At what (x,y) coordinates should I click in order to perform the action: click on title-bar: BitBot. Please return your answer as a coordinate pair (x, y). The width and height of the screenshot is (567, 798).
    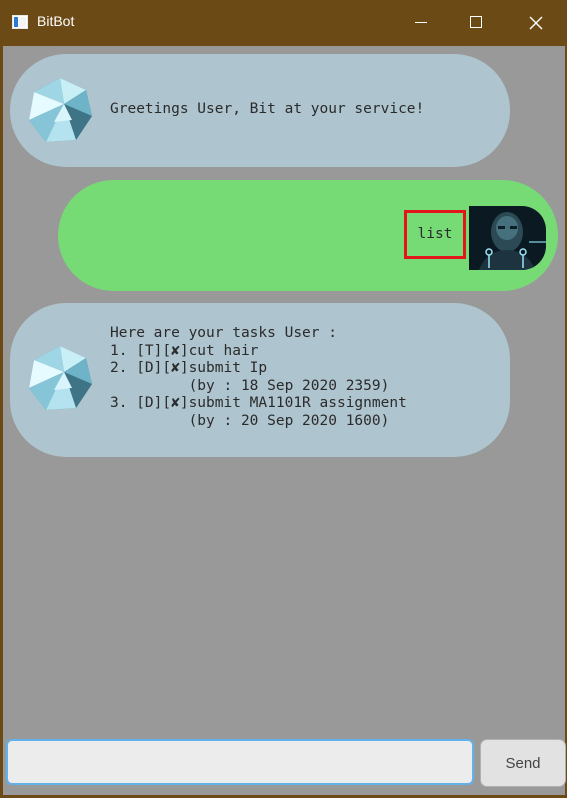
    Looking at the image, I should click on (283, 23).